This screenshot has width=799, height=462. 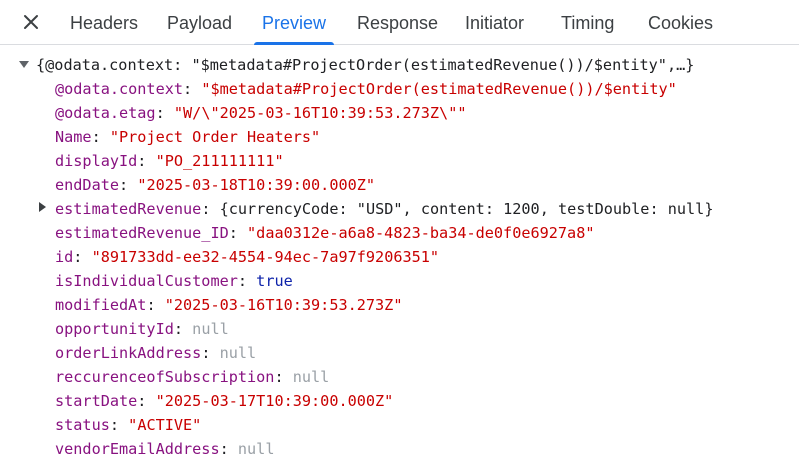 What do you see at coordinates (283, 209) in the screenshot?
I see `object-preview-key: currencyCode` at bounding box center [283, 209].